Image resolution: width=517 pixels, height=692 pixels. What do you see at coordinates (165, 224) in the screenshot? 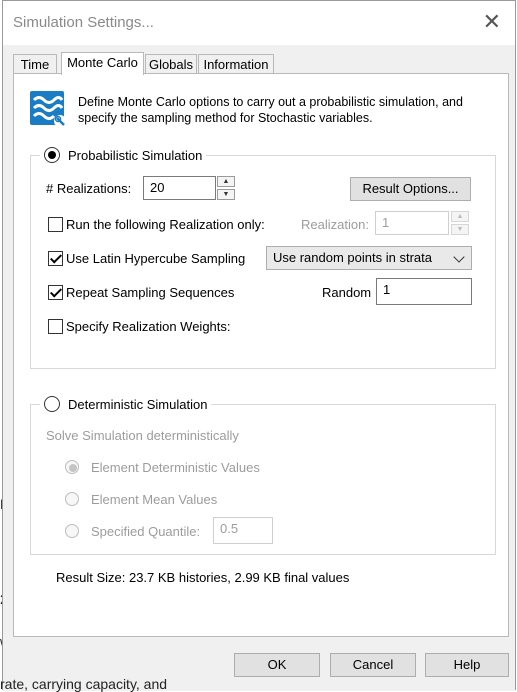
I see `run-only-label: Run the following Realization only:` at bounding box center [165, 224].